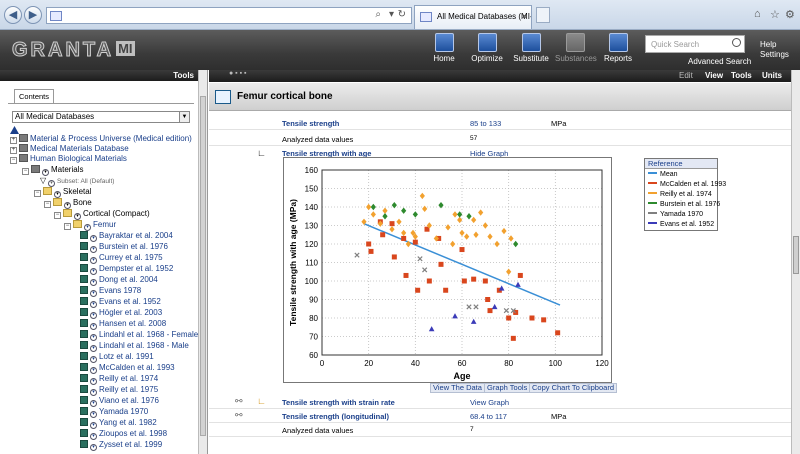 The width and height of the screenshot is (800, 454). I want to click on dropdown-icon: ▾, so click(391, 14).